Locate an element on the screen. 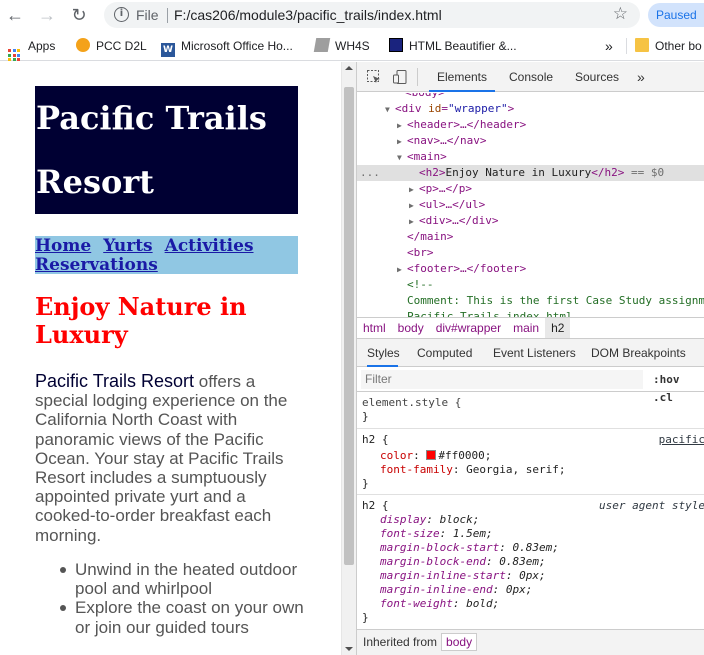 Image resolution: width=704 pixels, height=655 pixels. attr-name: id is located at coordinates (435, 108).